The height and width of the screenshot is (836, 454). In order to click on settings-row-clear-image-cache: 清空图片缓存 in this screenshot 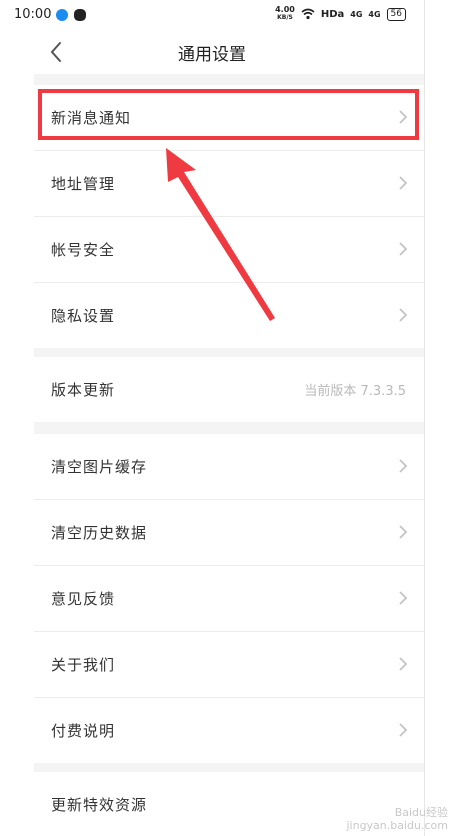, I will do `click(229, 467)`.